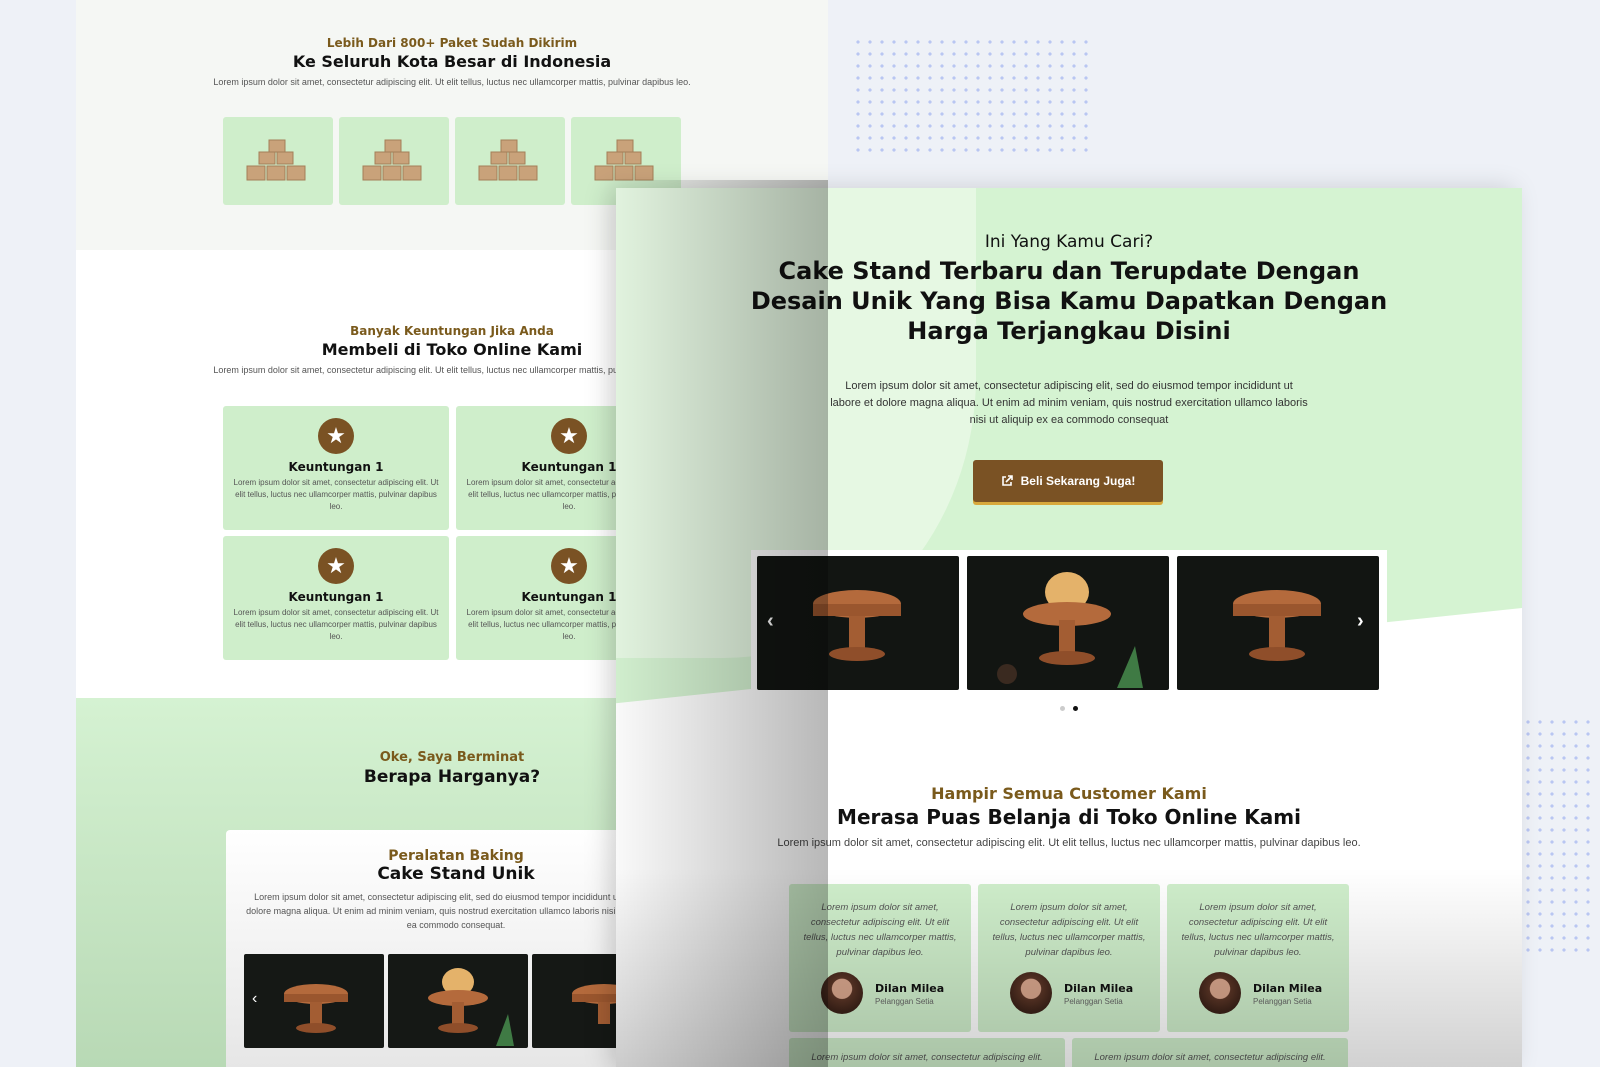 Image resolution: width=1600 pixels, height=1067 pixels. What do you see at coordinates (1075, 708) in the screenshot?
I see `slider-dot-active` at bounding box center [1075, 708].